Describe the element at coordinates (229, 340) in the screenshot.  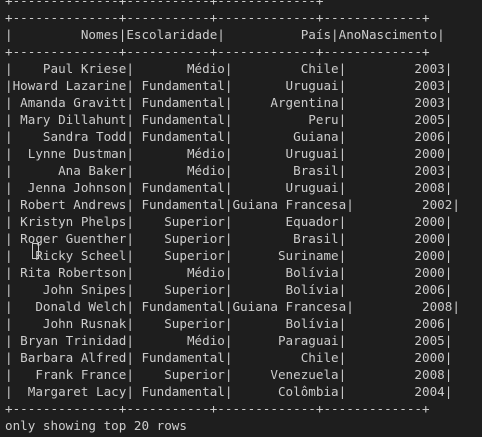
I see `table-row: | Bryan Trinidad| Médio| Paraguai| 2005|` at that location.